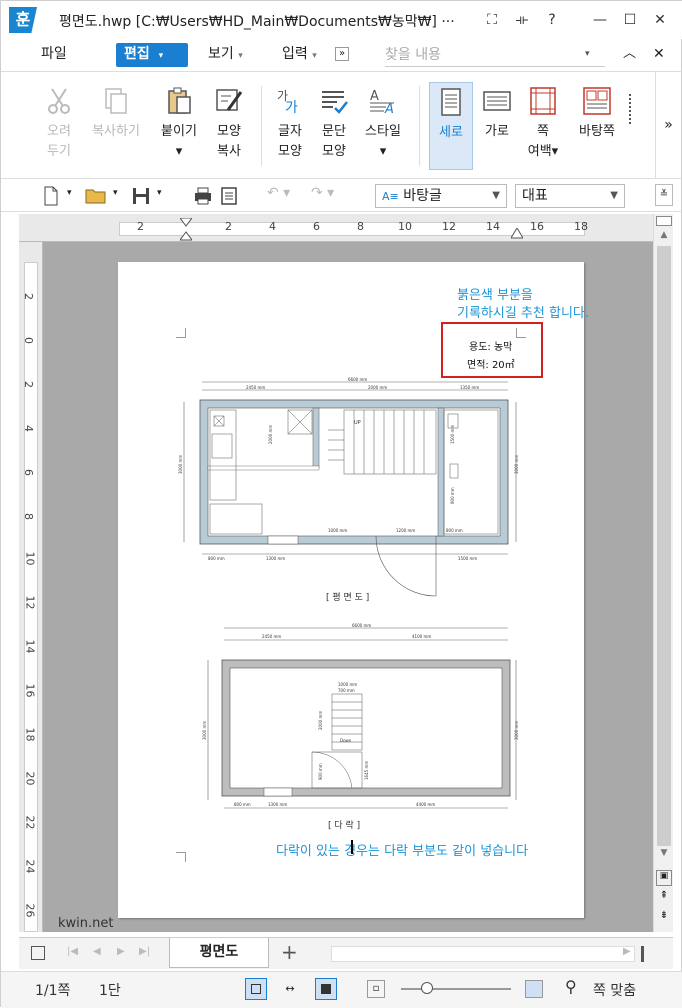 Image resolution: width=682 pixels, height=1008 pixels. What do you see at coordinates (664, 898) in the screenshot?
I see `prev-page-icon: ⇞` at bounding box center [664, 898].